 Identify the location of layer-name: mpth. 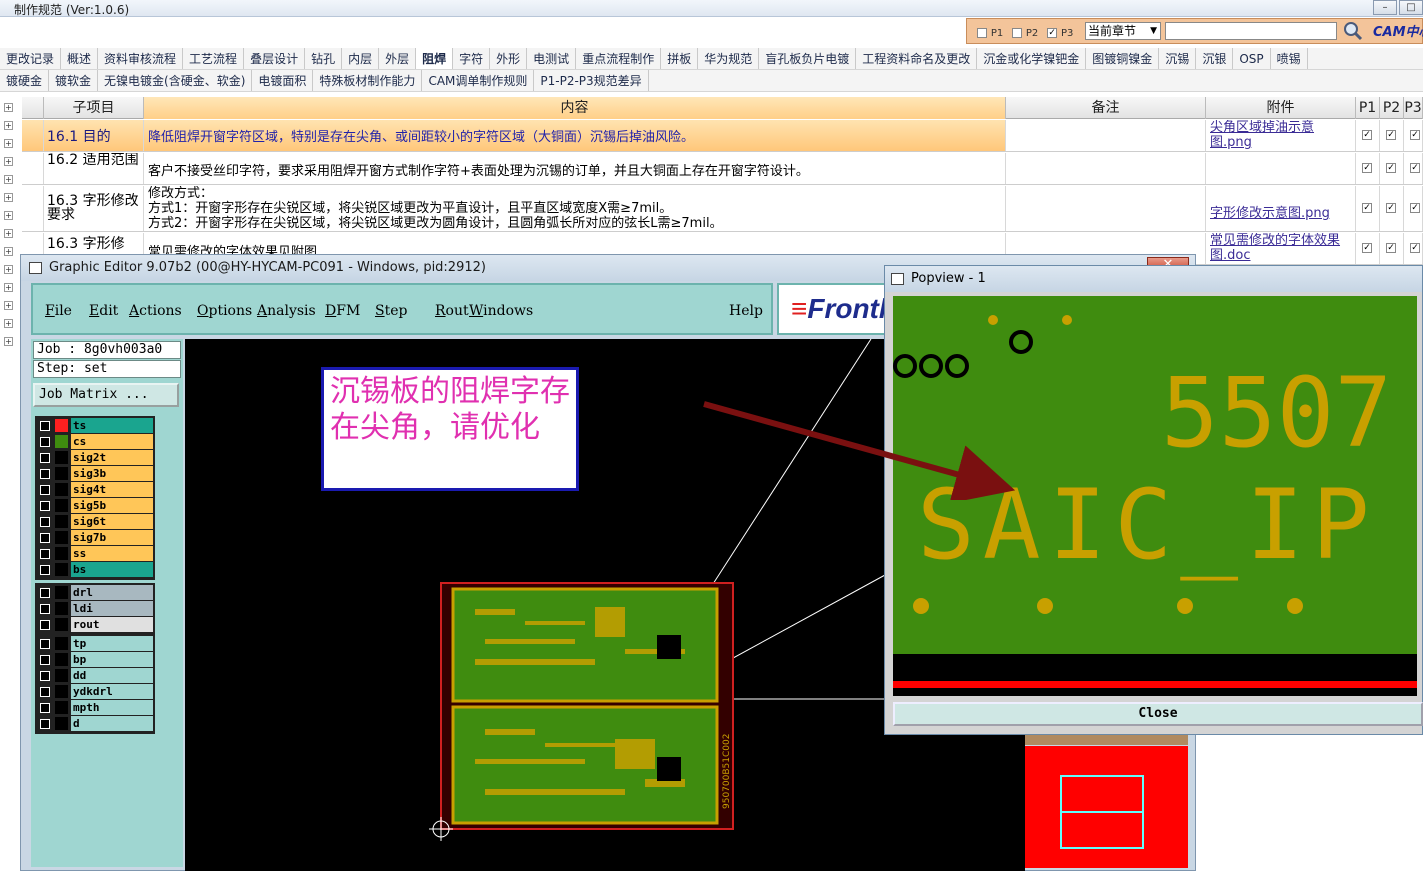
(112, 707).